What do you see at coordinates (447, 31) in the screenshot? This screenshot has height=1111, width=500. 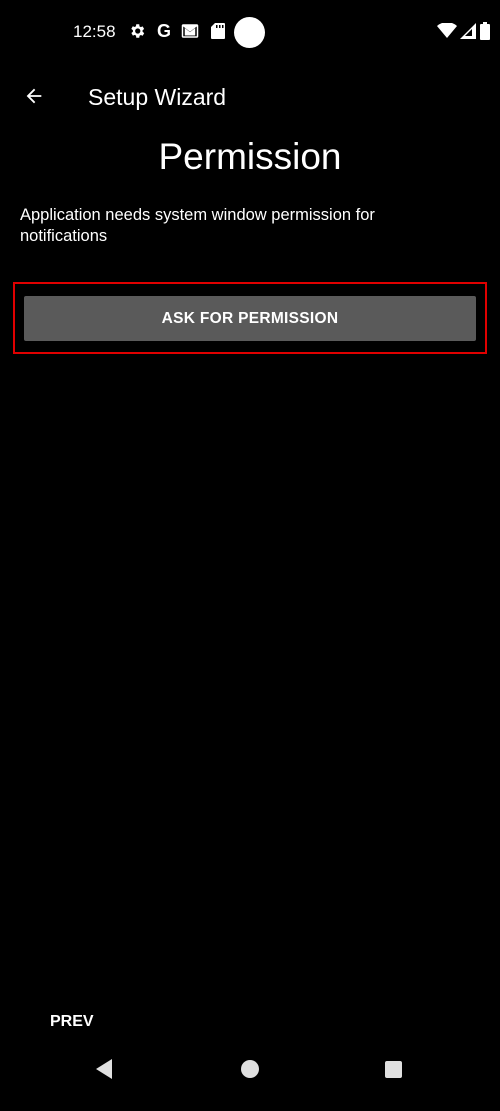 I see `wifi-icon` at bounding box center [447, 31].